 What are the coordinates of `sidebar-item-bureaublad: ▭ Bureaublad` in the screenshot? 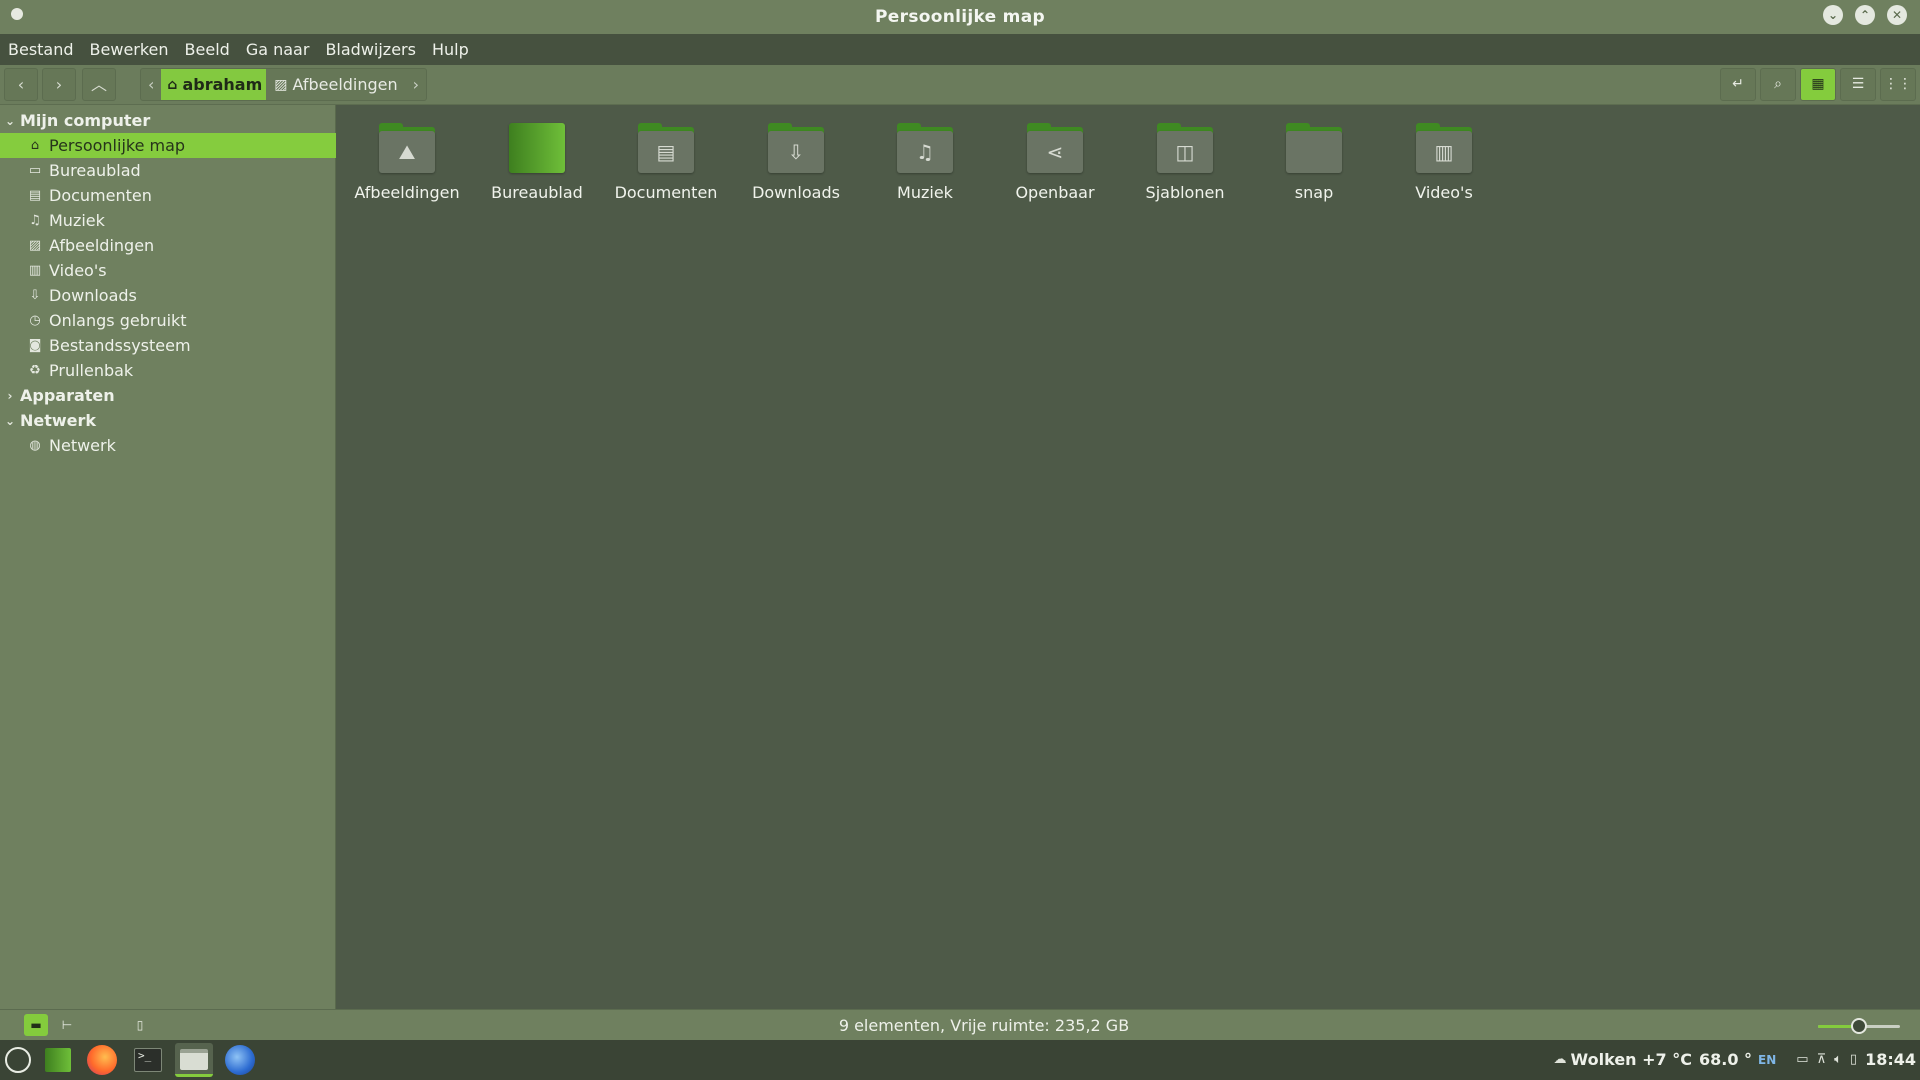 It's located at (168, 170).